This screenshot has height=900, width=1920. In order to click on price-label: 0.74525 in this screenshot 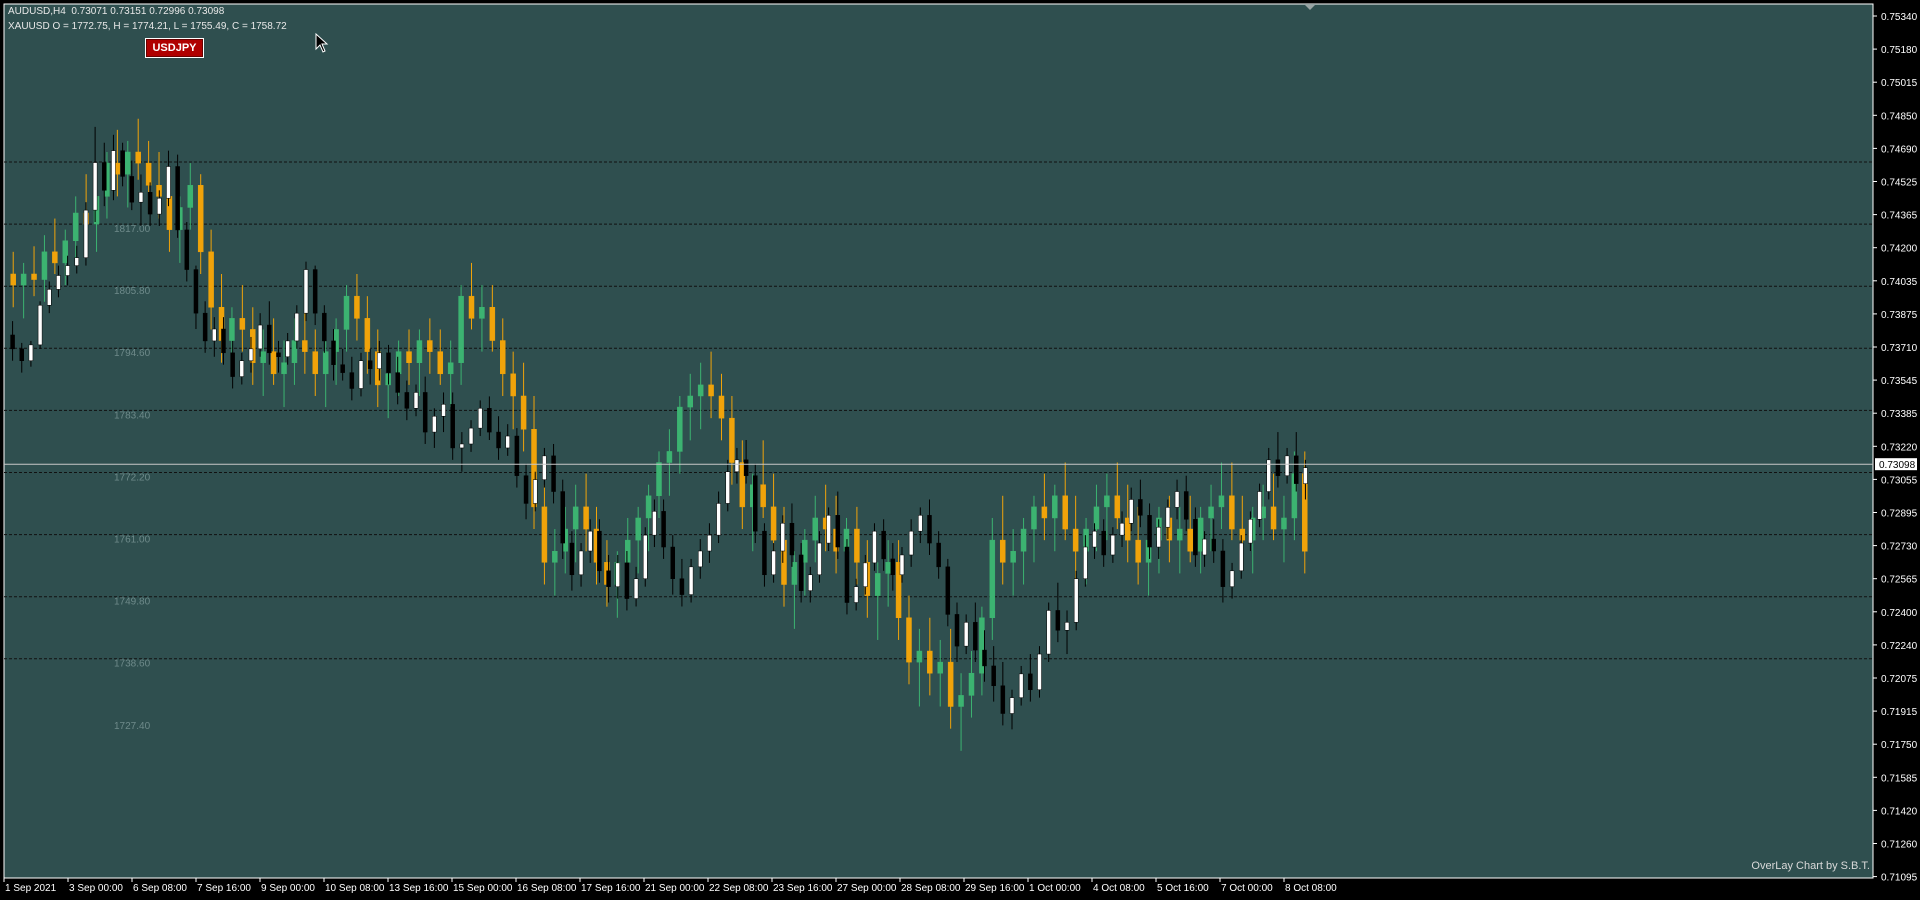, I will do `click(1899, 183)`.